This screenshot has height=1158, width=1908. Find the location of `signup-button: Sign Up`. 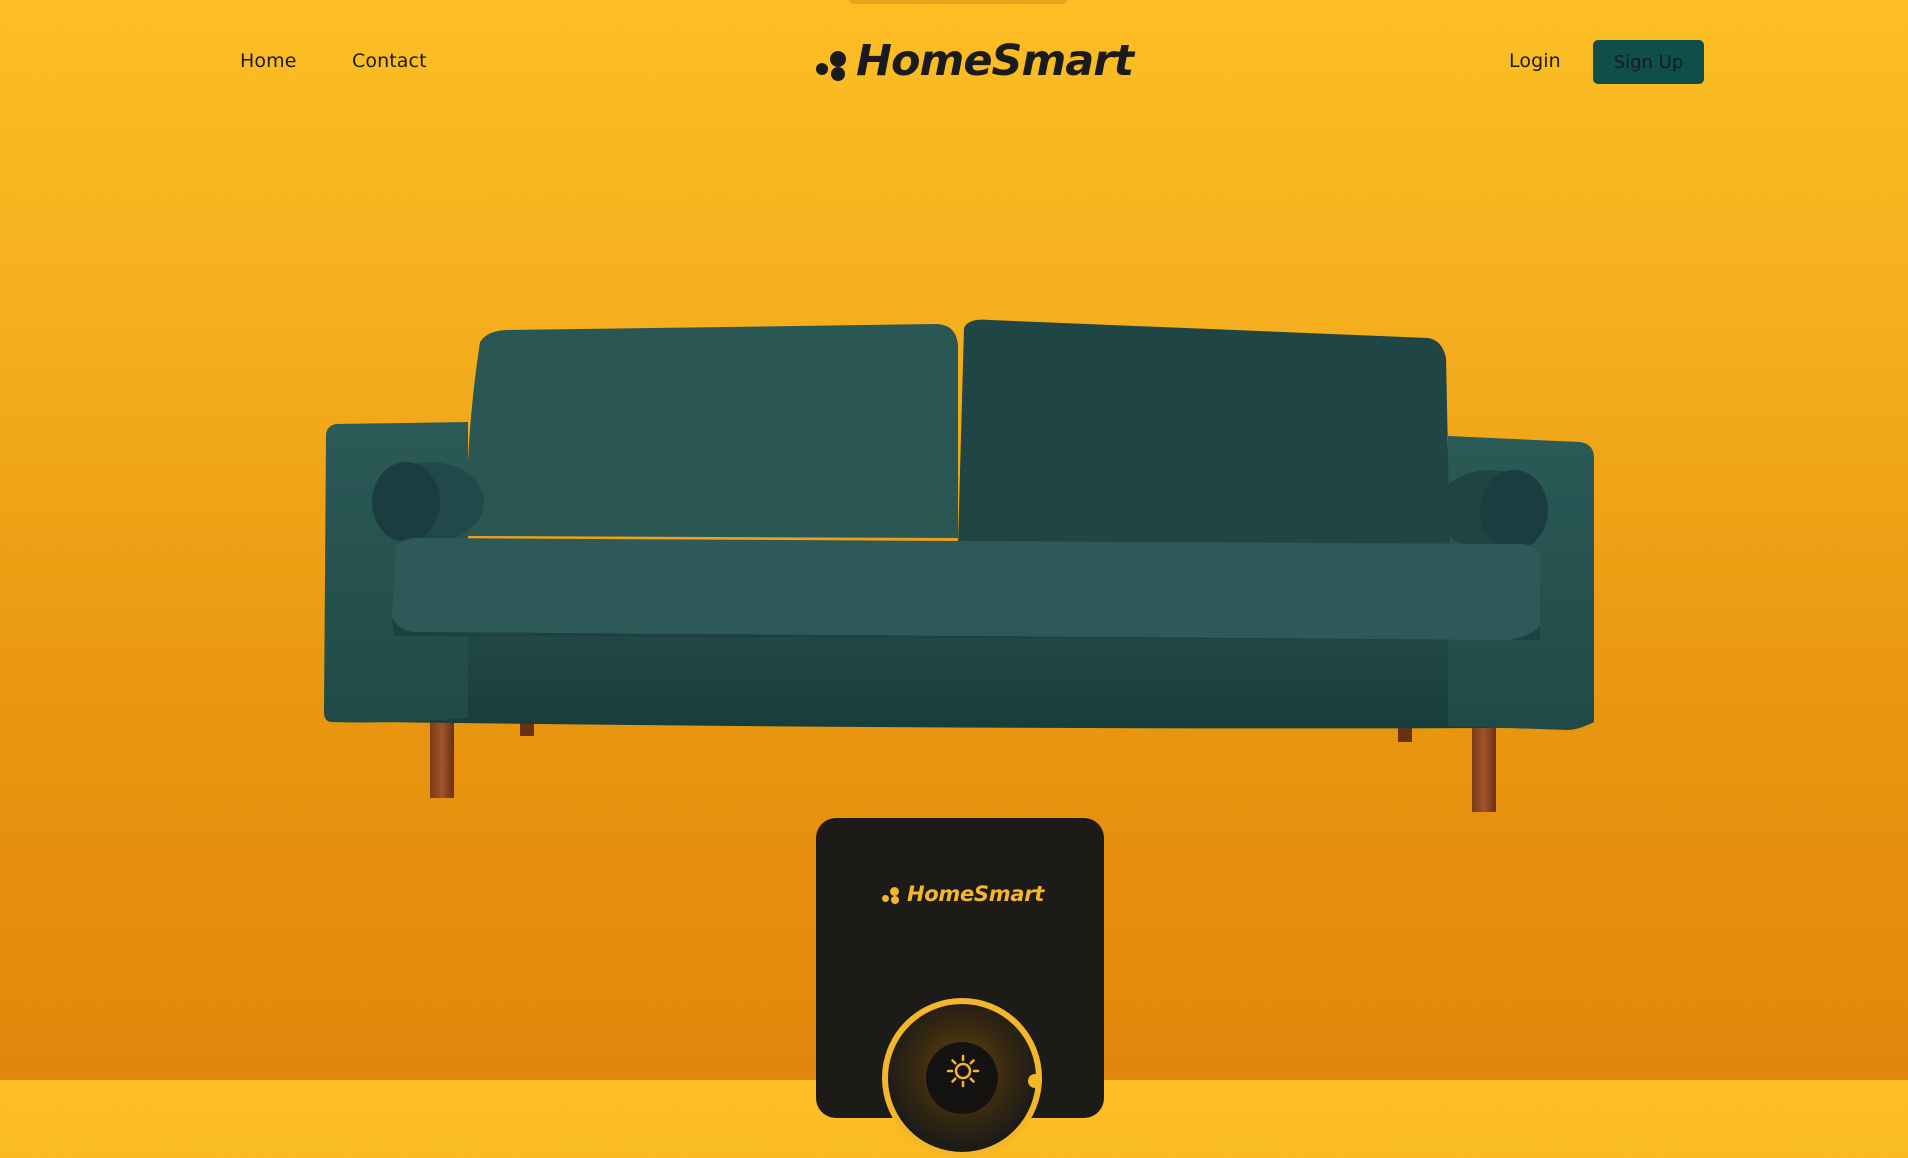

signup-button: Sign Up is located at coordinates (1648, 62).